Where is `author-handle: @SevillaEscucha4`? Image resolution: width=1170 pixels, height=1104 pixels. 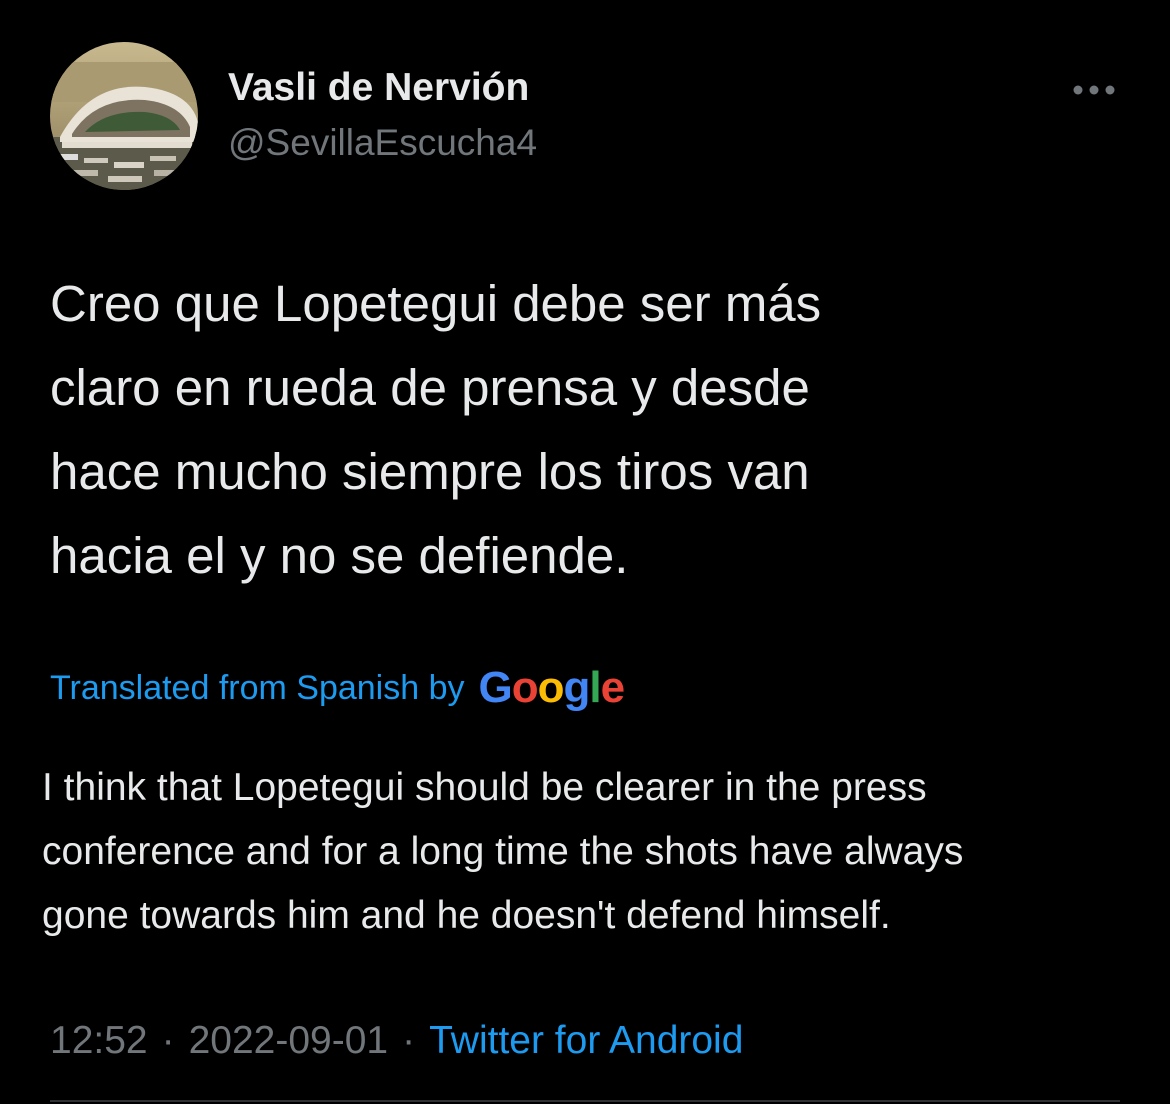
author-handle: @SevillaEscucha4 is located at coordinates (382, 143).